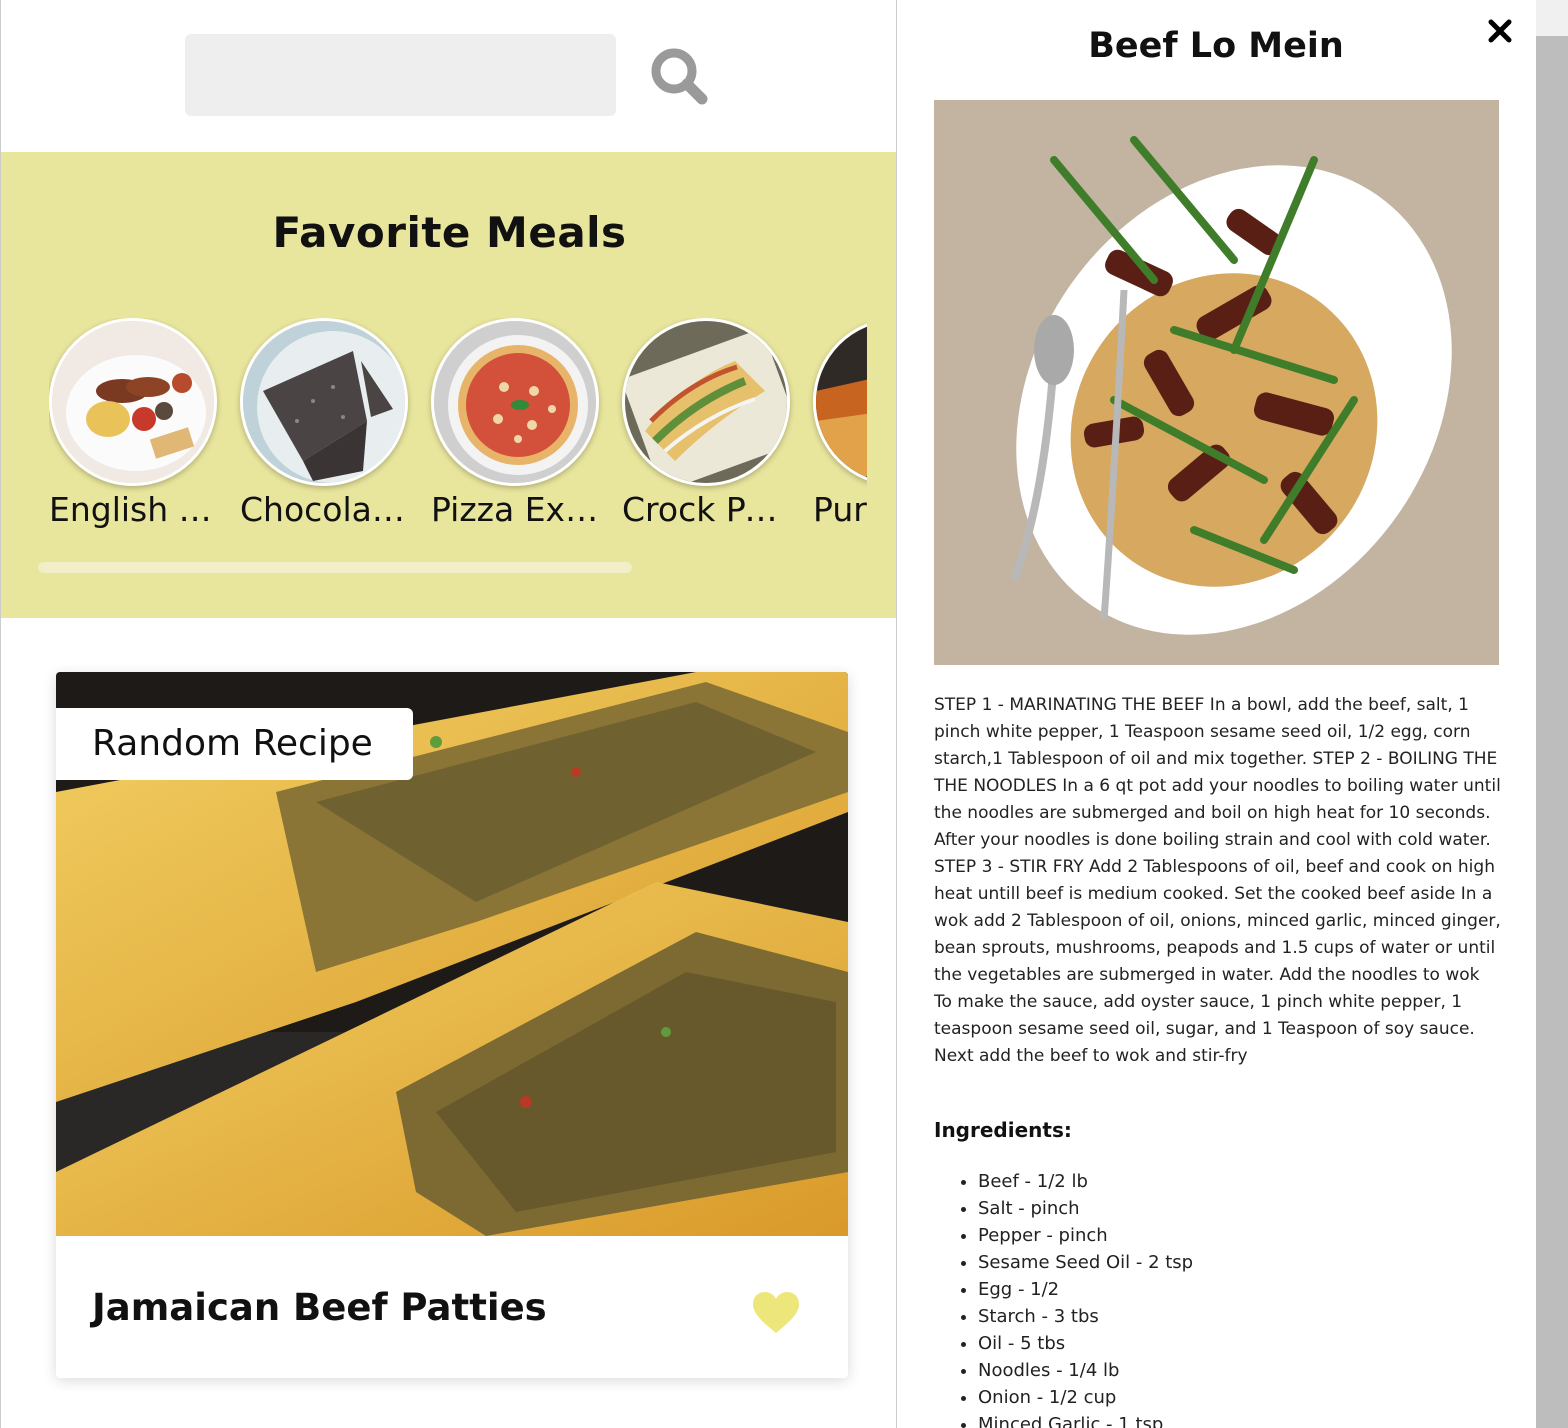  Describe the element at coordinates (1085, 1343) in the screenshot. I see `ingredient-item: Oil - 5 tbs` at that location.